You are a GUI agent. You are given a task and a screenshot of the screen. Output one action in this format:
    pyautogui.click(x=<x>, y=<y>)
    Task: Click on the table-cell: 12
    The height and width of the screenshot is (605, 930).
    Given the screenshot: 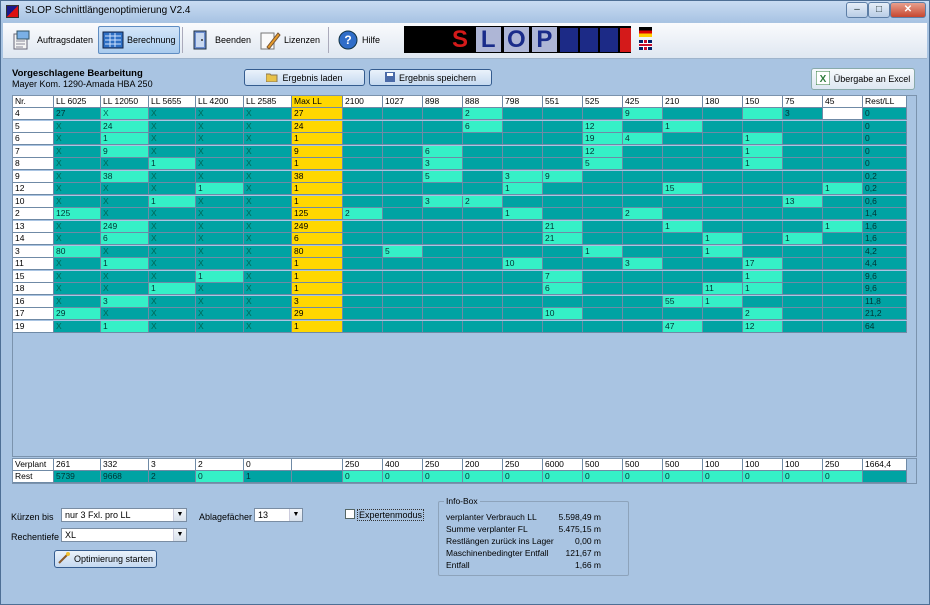 What is the action you would take?
    pyautogui.click(x=603, y=126)
    